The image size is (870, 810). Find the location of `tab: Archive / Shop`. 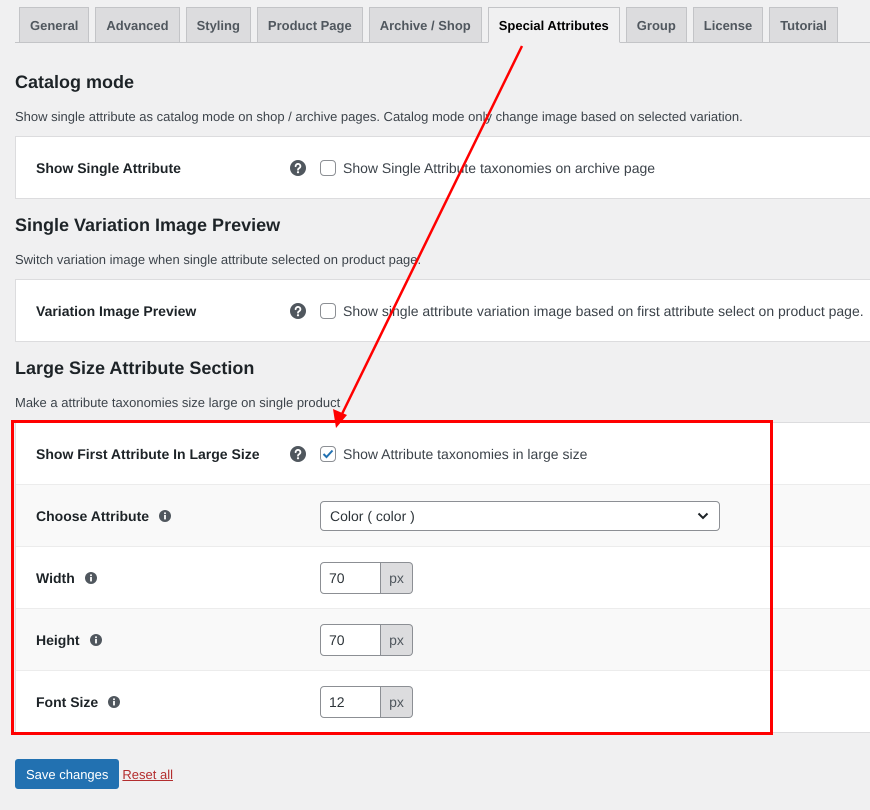

tab: Archive / Shop is located at coordinates (425, 25).